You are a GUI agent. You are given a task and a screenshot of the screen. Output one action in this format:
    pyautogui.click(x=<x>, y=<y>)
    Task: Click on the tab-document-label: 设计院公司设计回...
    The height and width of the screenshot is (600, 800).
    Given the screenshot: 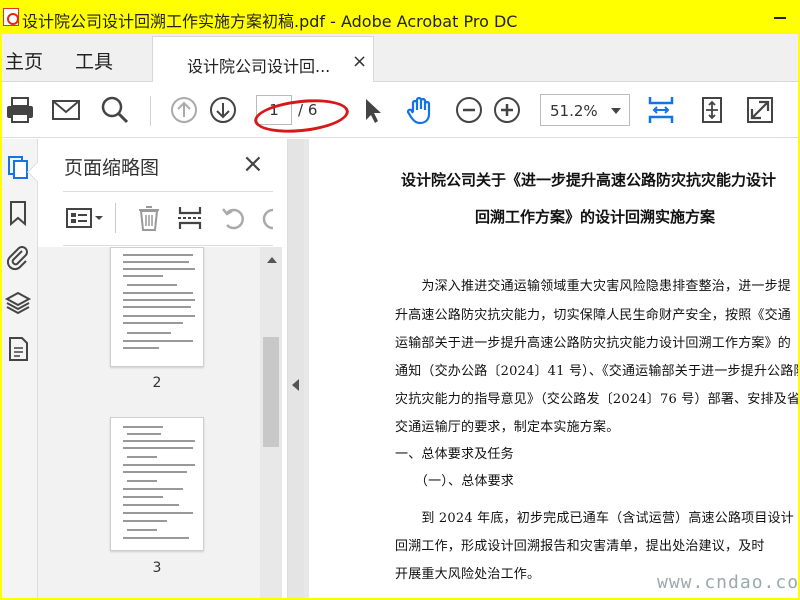 What is the action you would take?
    pyautogui.click(x=259, y=66)
    